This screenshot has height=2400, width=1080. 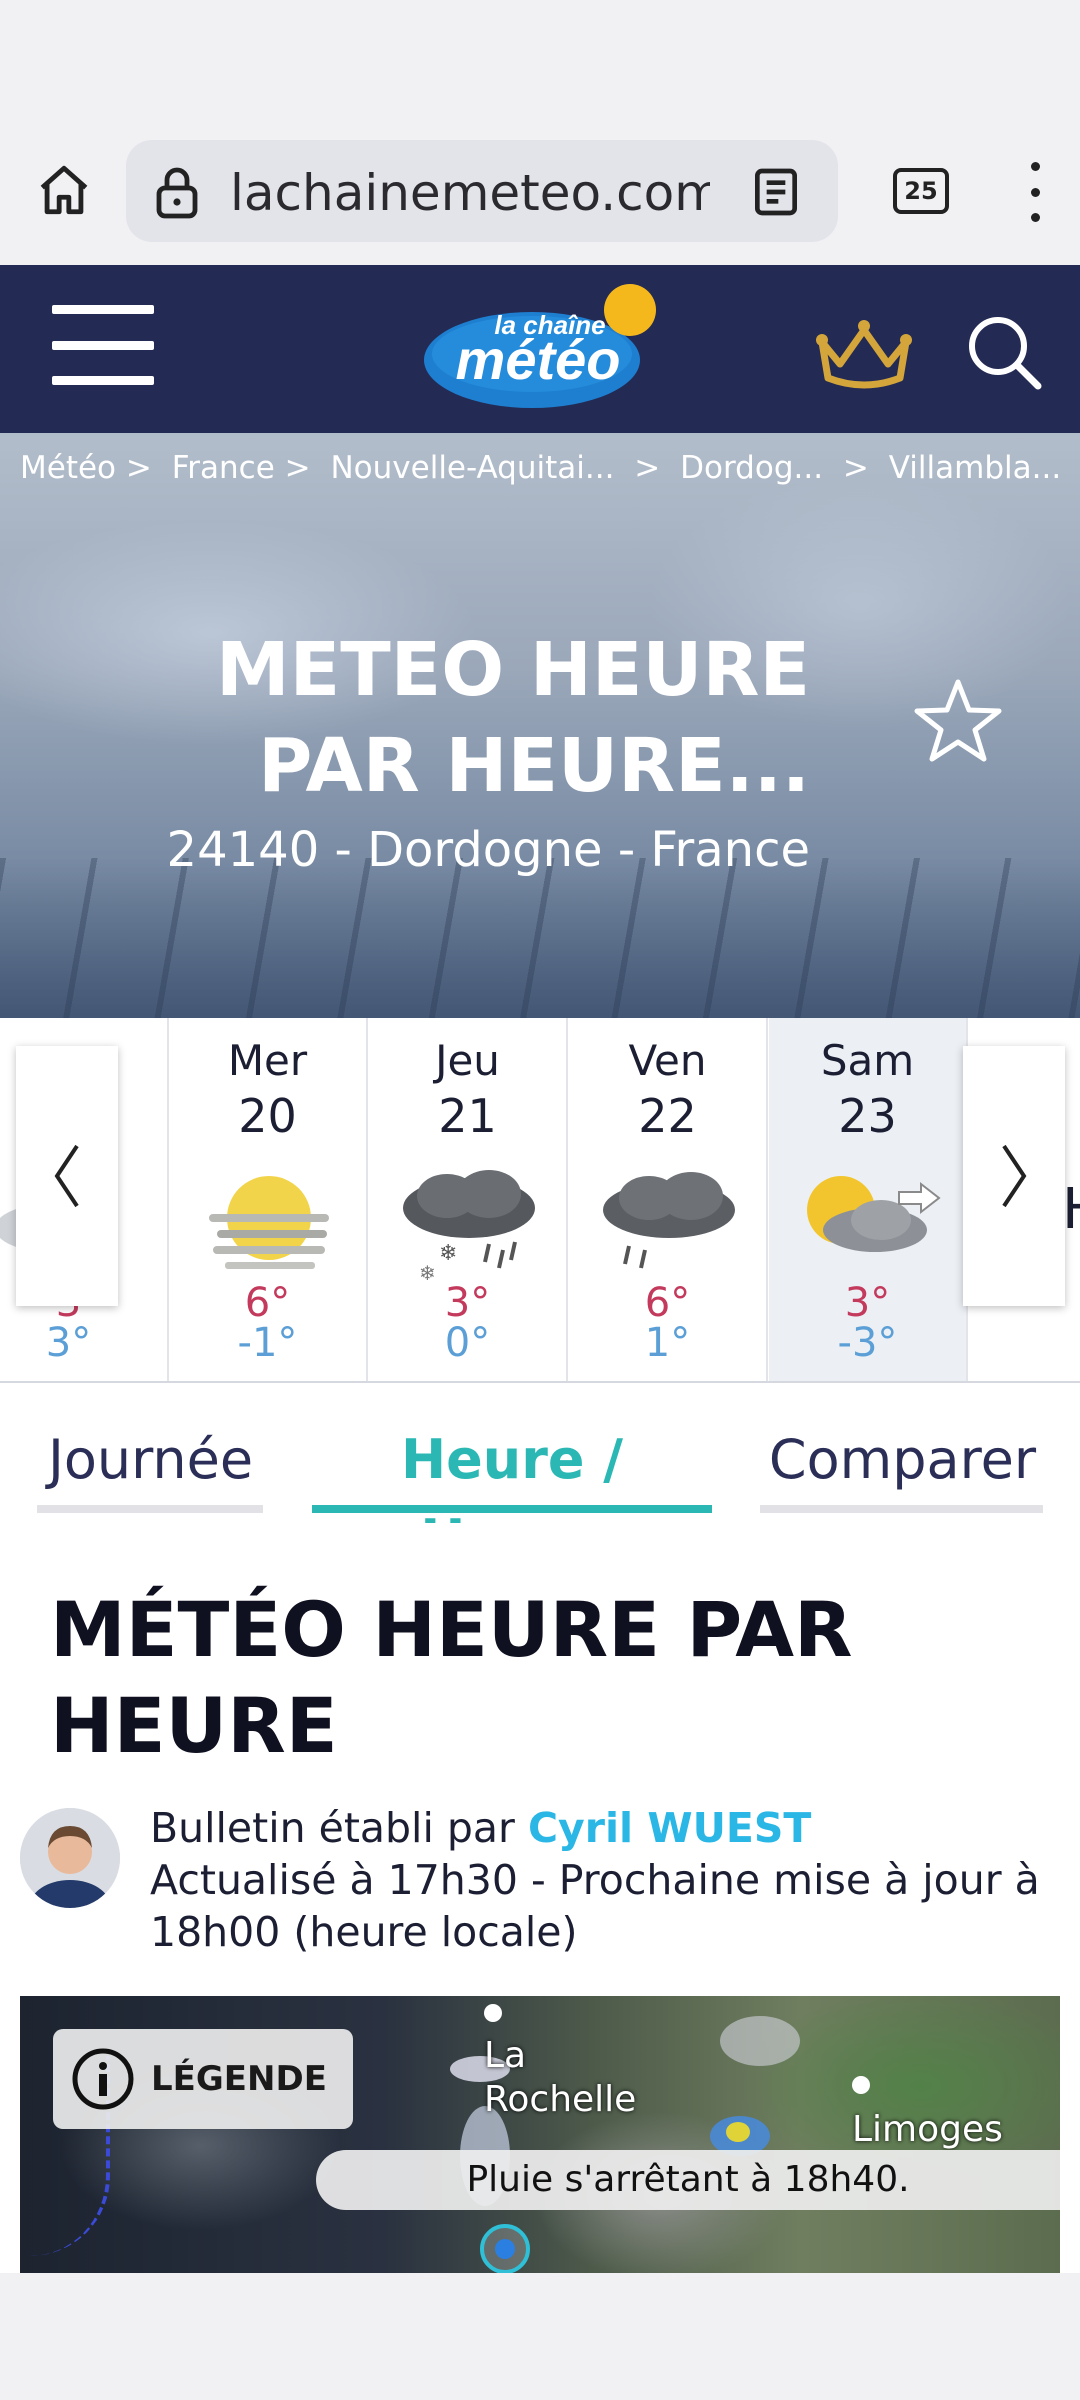 I want to click on breadcrumb-item: France >, so click(x=241, y=468).